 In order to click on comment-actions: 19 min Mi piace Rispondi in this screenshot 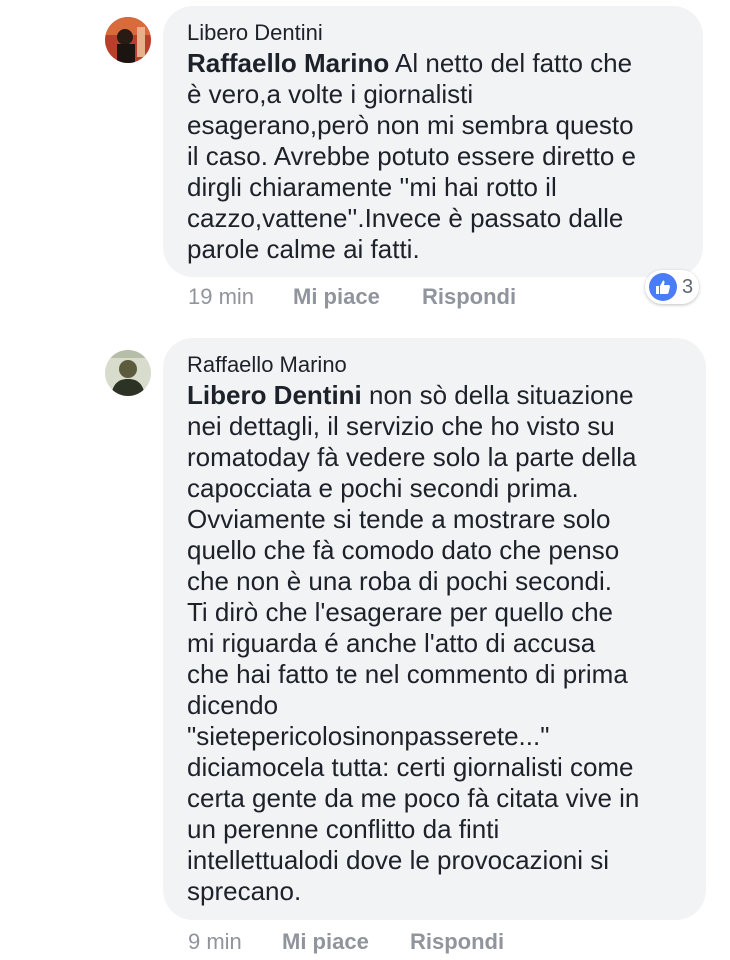, I will do `click(438, 297)`.